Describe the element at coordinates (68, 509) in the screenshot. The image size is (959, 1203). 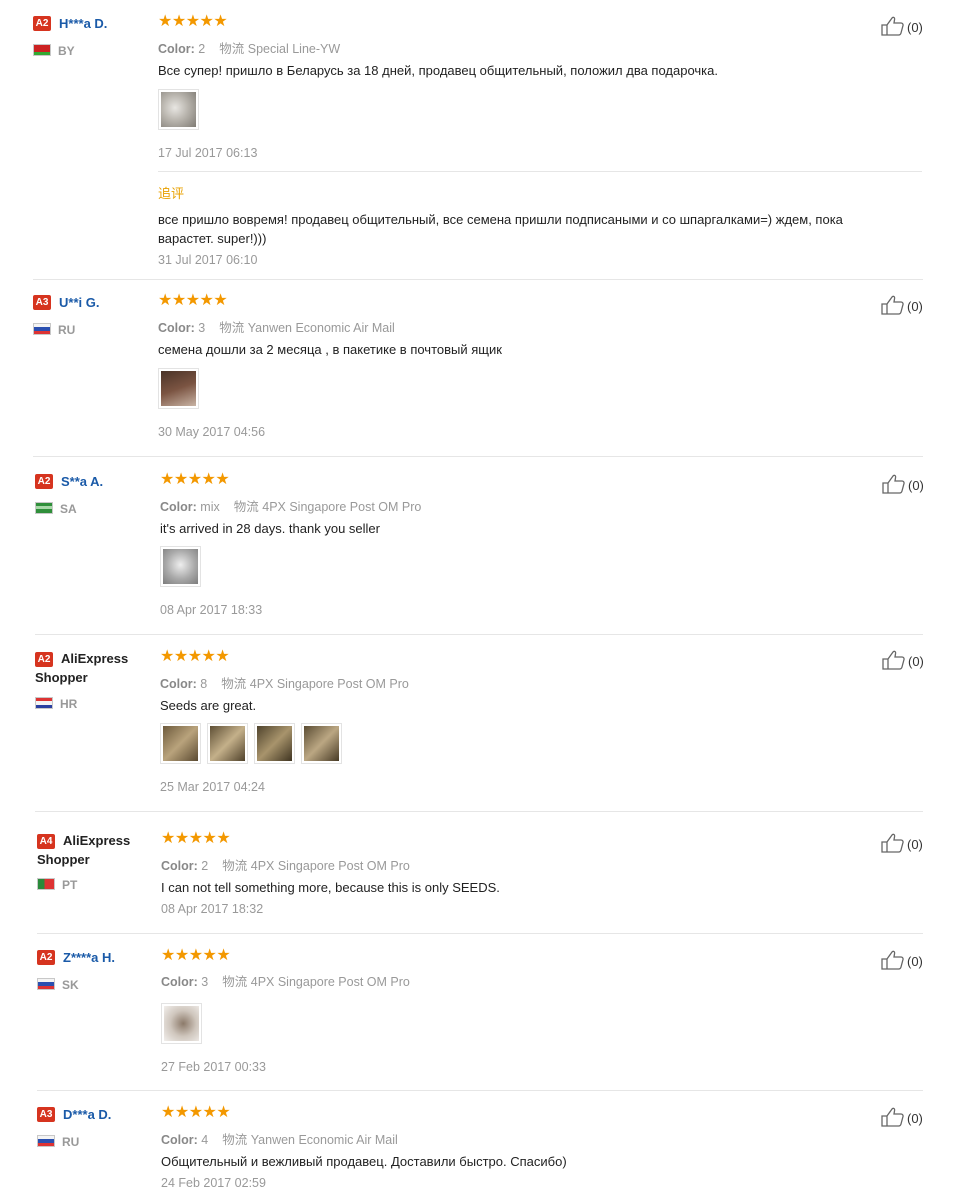
I see `buyer-country: SA` at that location.